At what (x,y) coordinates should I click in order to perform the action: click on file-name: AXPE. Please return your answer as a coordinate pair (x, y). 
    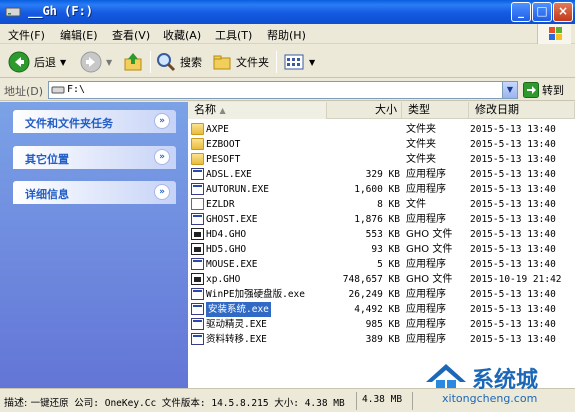
    Looking at the image, I should click on (217, 129).